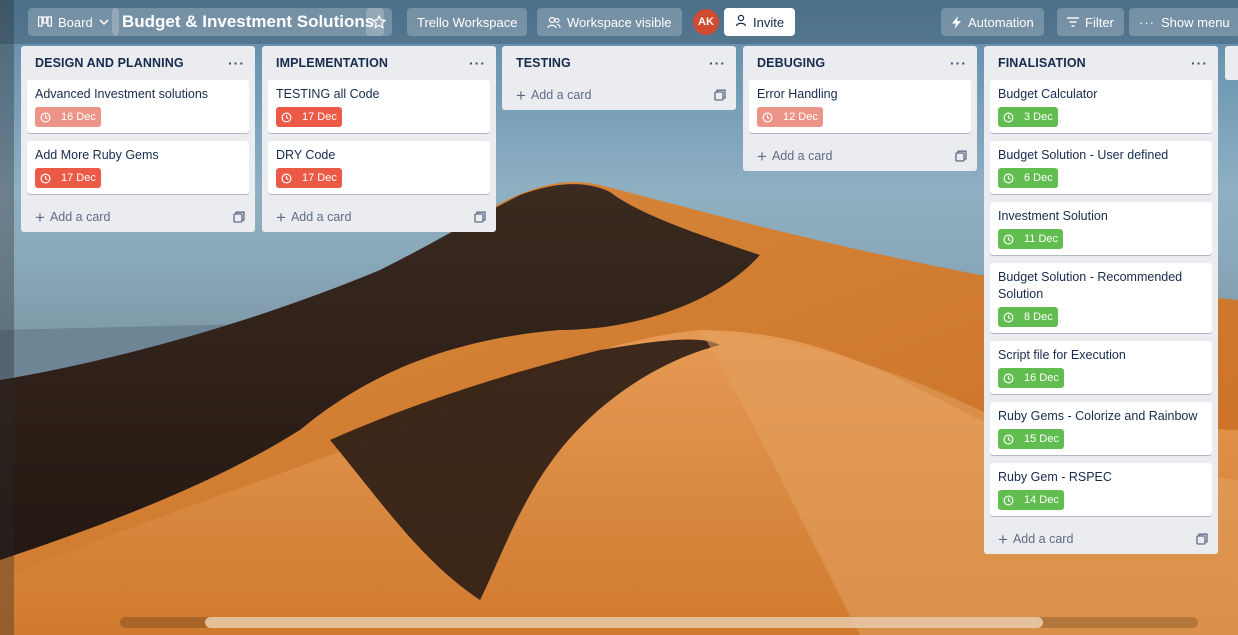 This screenshot has width=1238, height=635. What do you see at coordinates (1101, 106) in the screenshot?
I see `card: Budget Calculator 3 Dec` at bounding box center [1101, 106].